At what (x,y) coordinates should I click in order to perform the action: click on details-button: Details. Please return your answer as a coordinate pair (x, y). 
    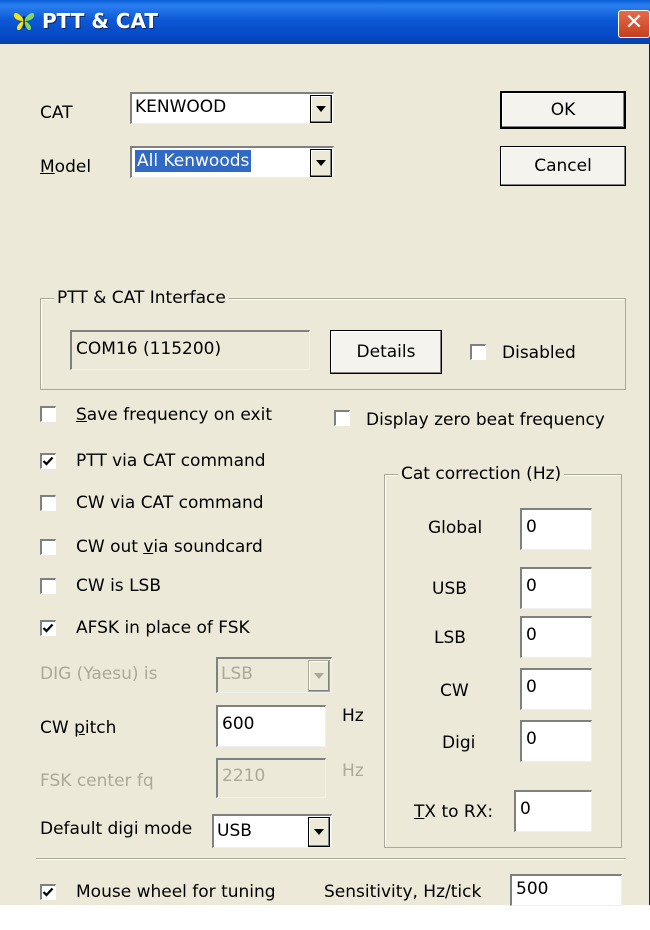
    Looking at the image, I should click on (386, 352).